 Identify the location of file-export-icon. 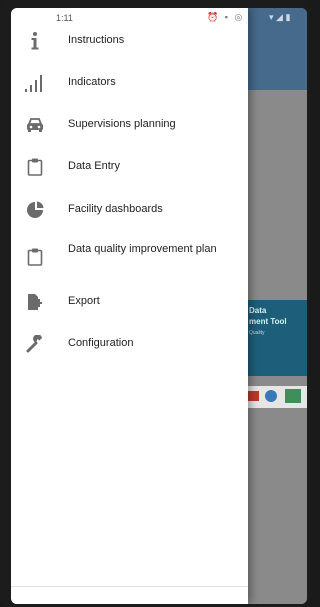
(35, 302).